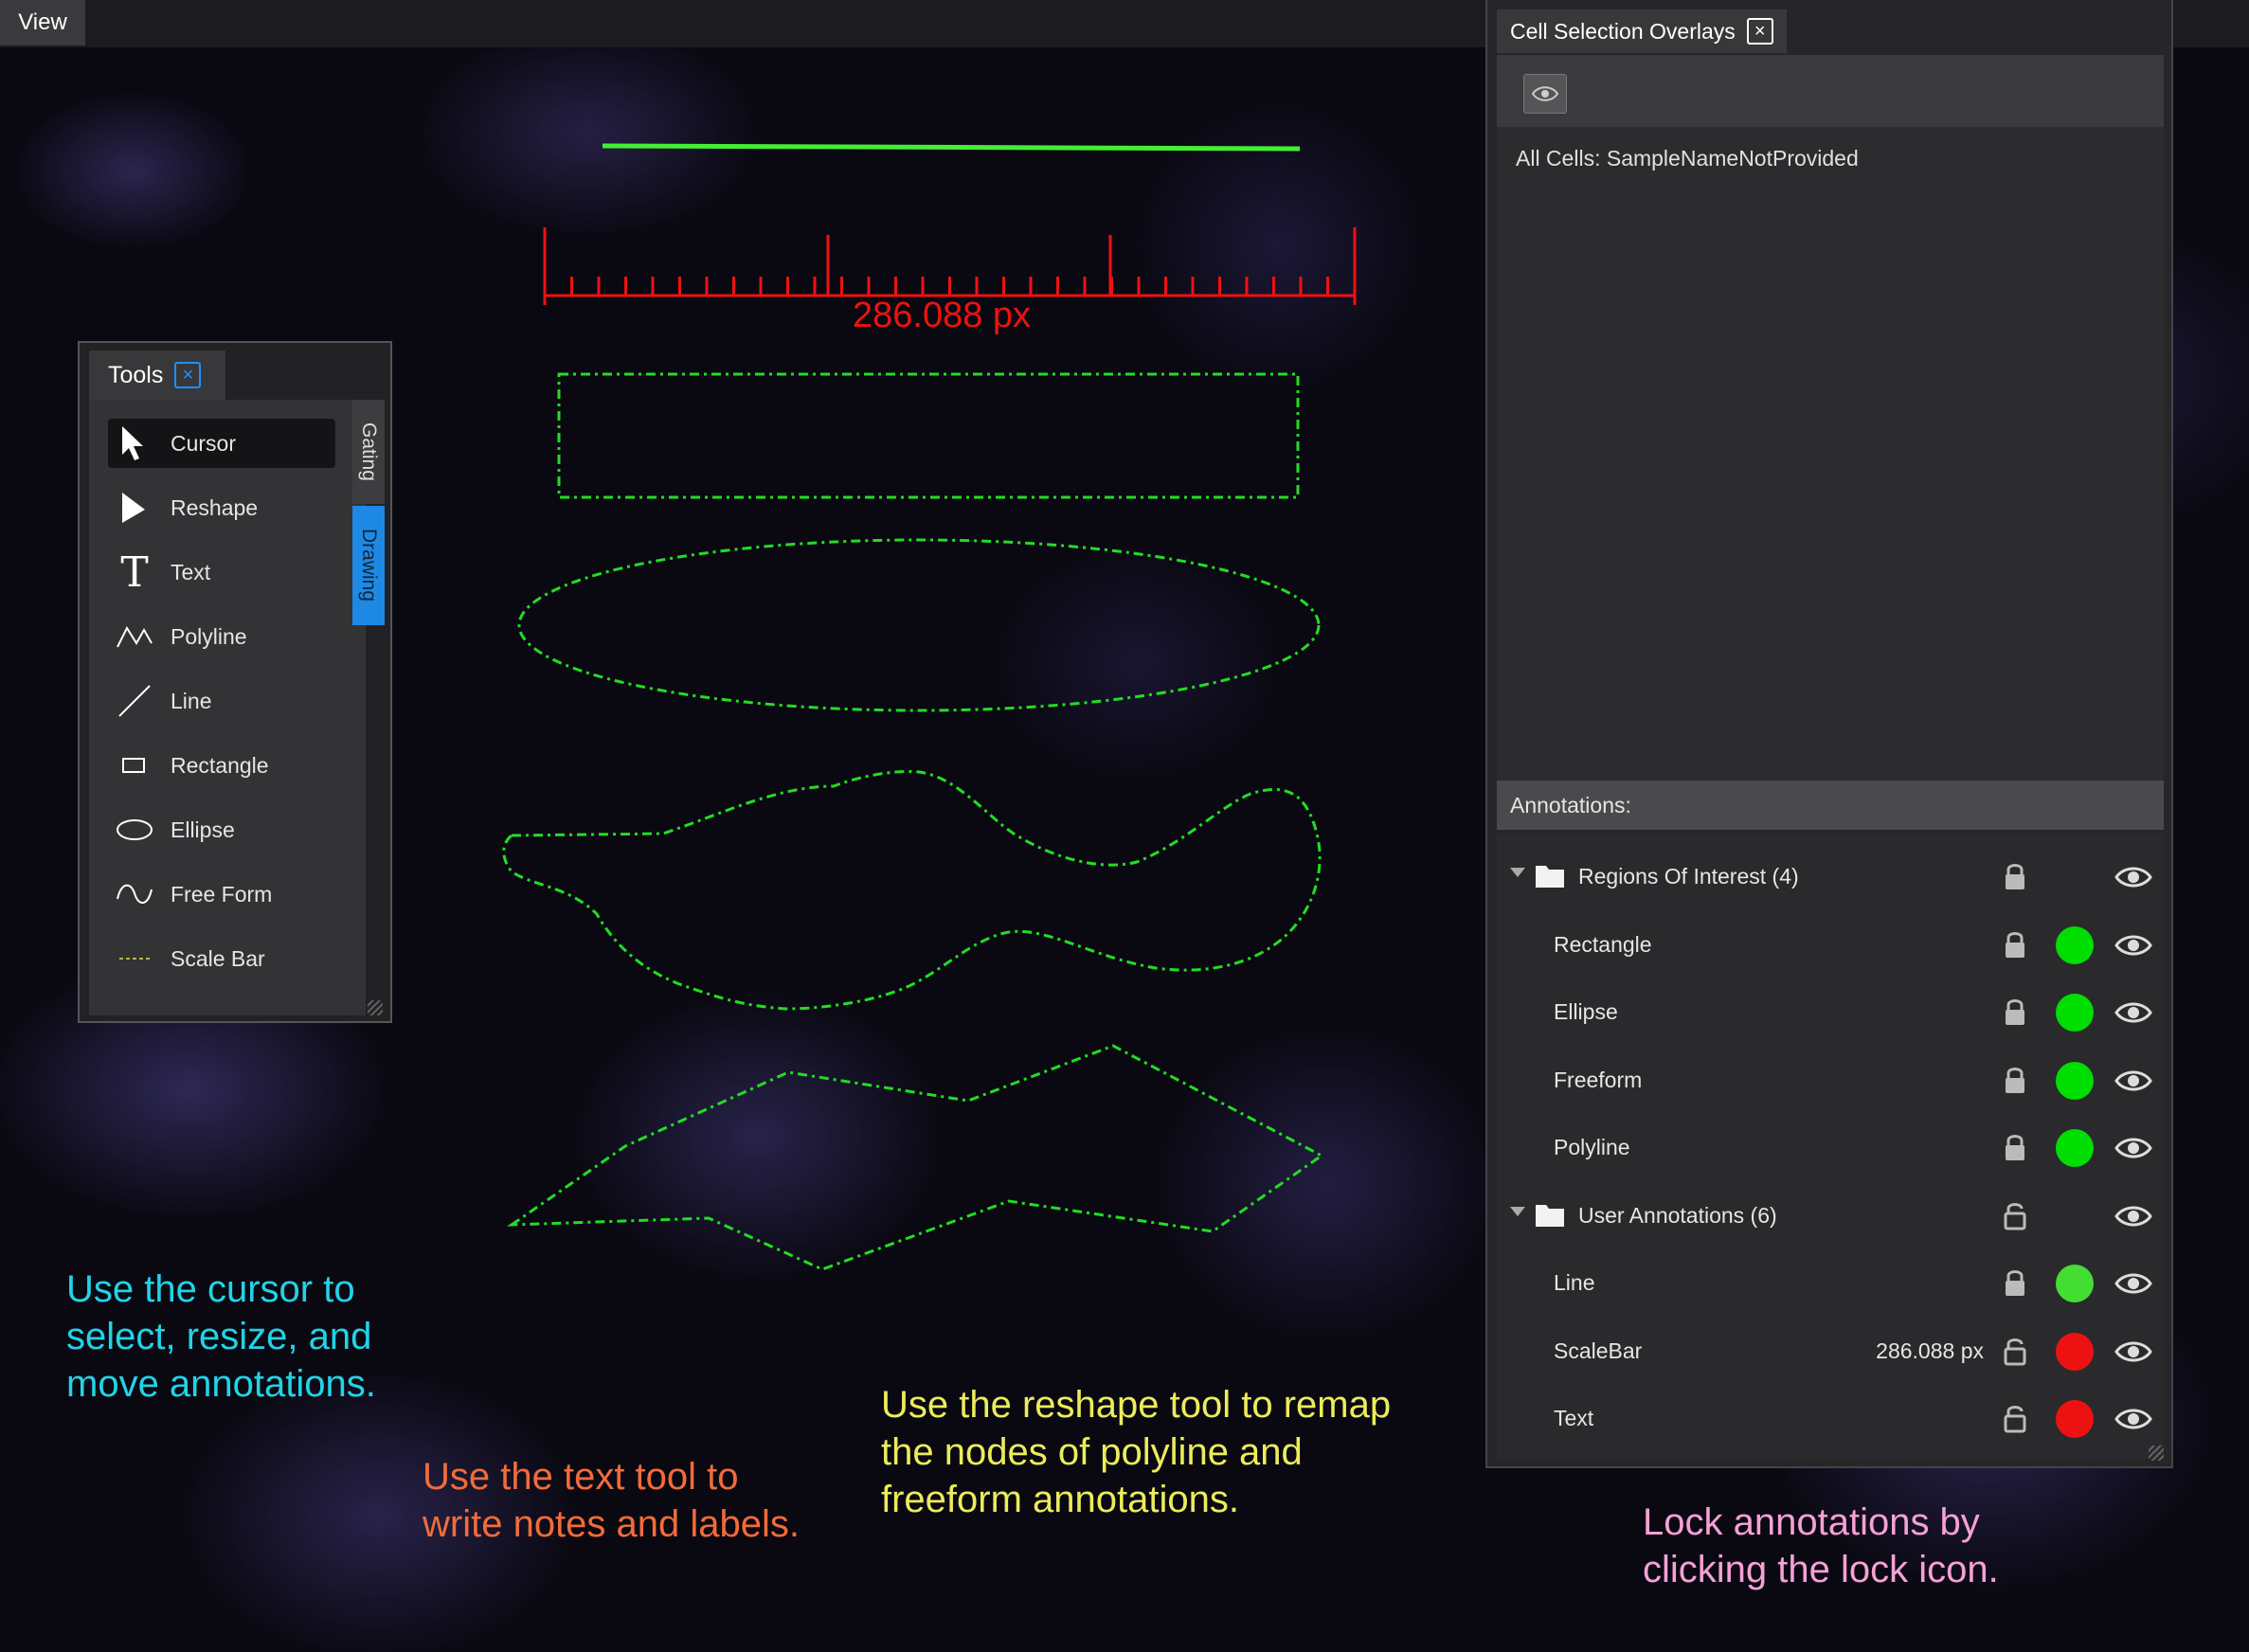 The image size is (2249, 1652). Describe the element at coordinates (210, 1289) in the screenshot. I see `callout-line: Use the cursor to` at that location.